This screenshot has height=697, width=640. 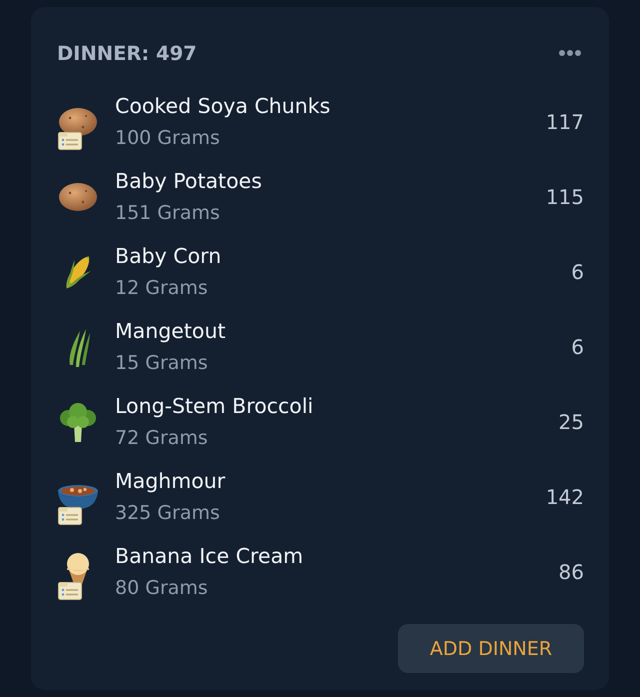 I want to click on food-amount: 151 Grams, so click(x=168, y=213).